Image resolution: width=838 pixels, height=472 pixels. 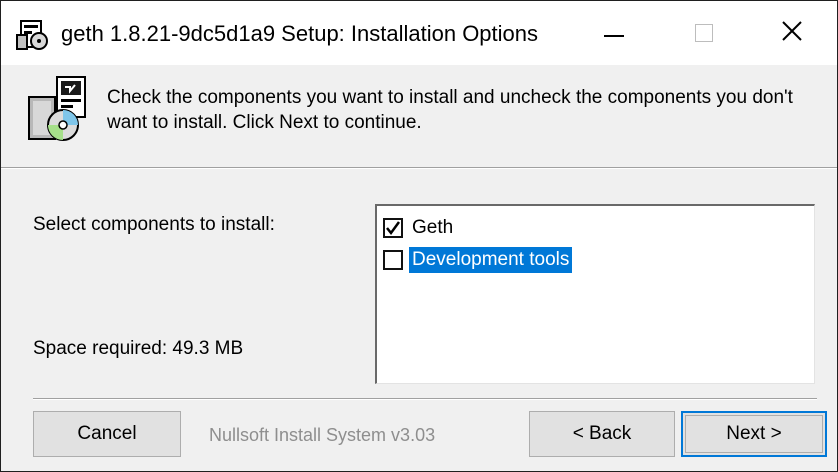 I want to click on installer-cd-icon, so click(x=58, y=109).